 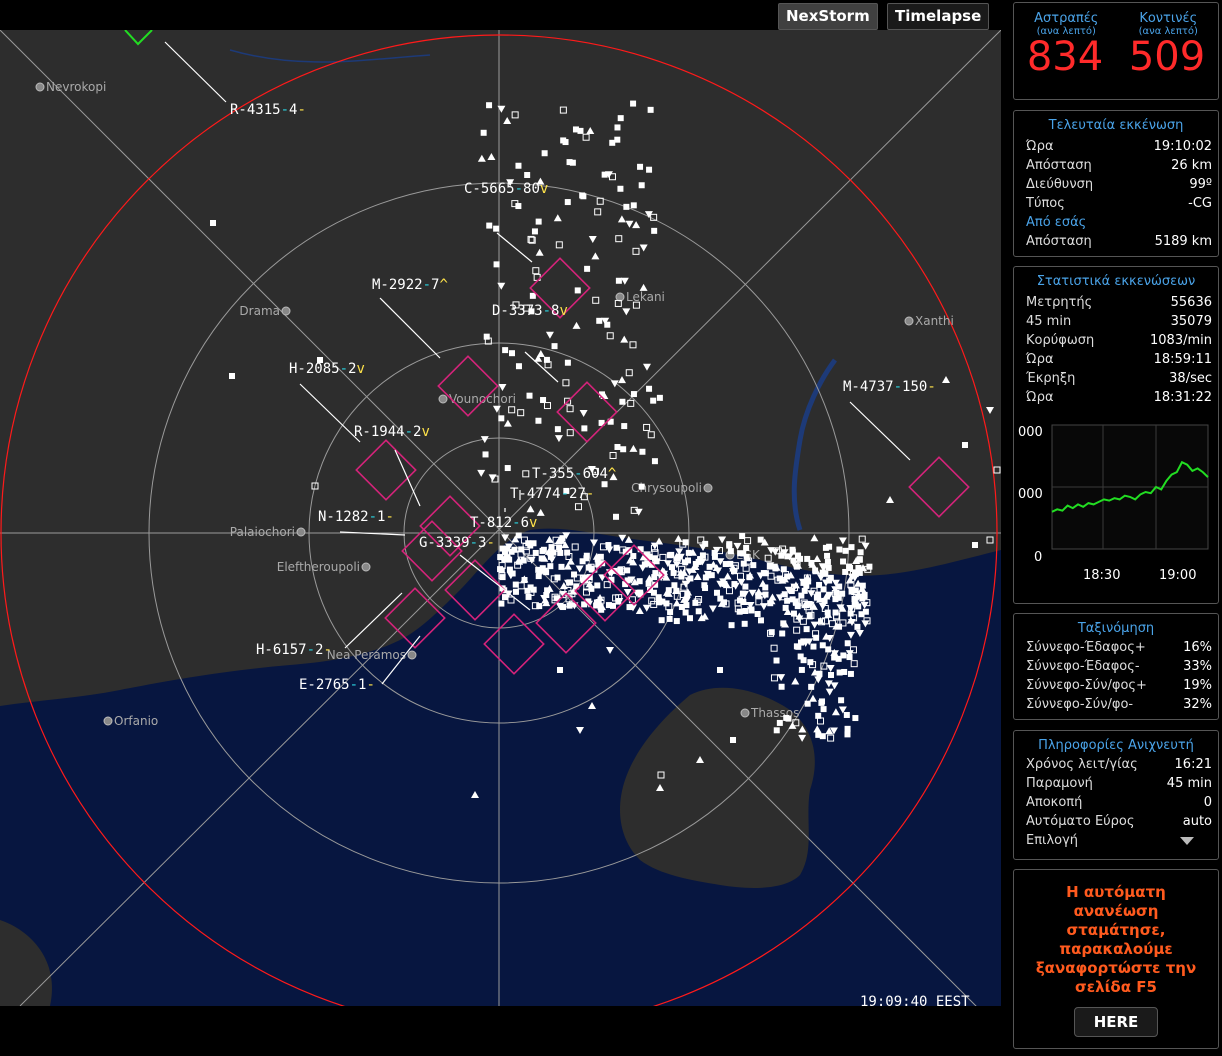 I want to click on city-label: Nevrokopi, so click(x=76, y=87).